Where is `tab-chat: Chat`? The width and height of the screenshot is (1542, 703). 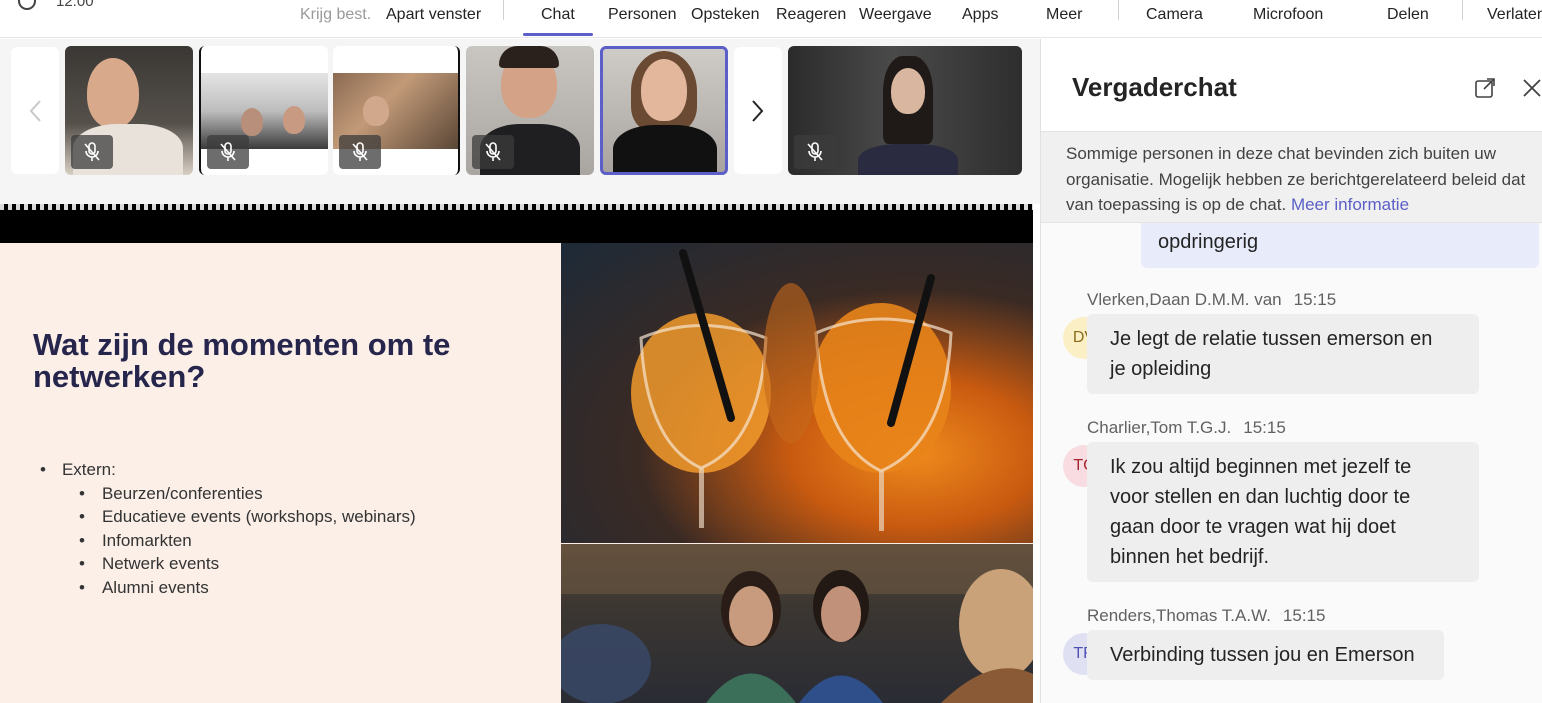 tab-chat: Chat is located at coordinates (558, 15).